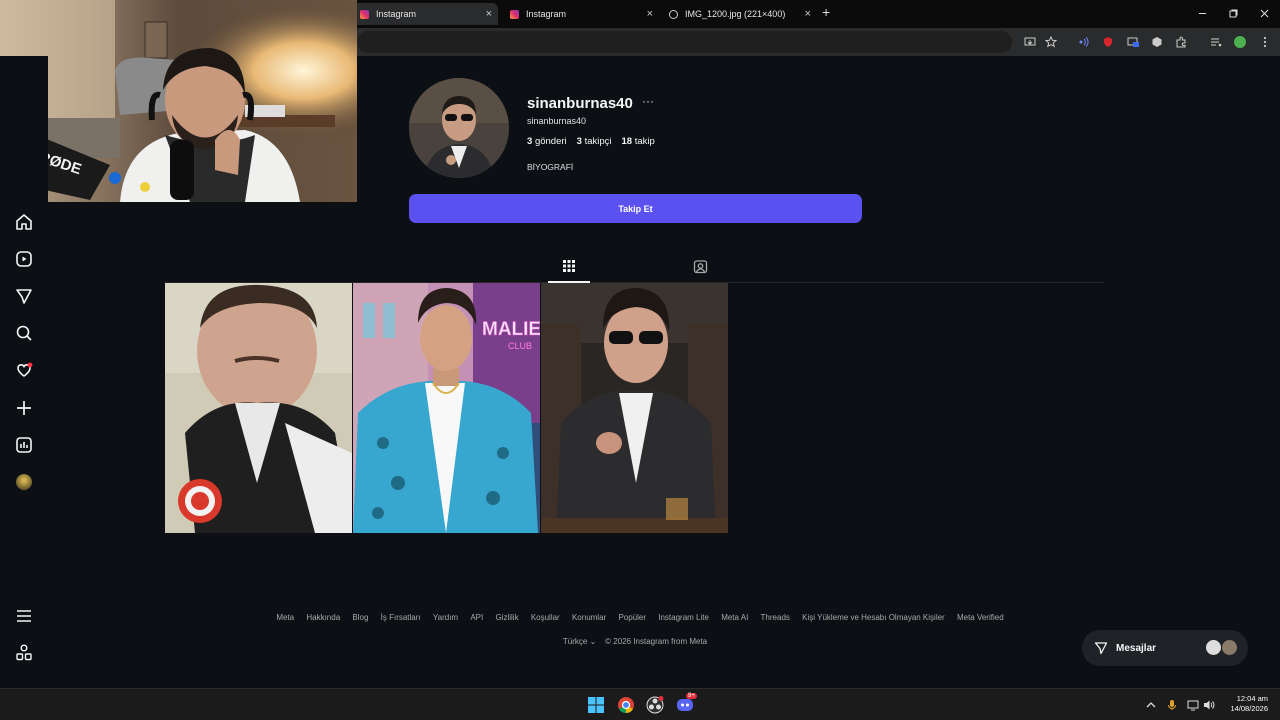 The height and width of the screenshot is (720, 1280). I want to click on post-thumbnail-2: MALIE CLUB, so click(446, 408).